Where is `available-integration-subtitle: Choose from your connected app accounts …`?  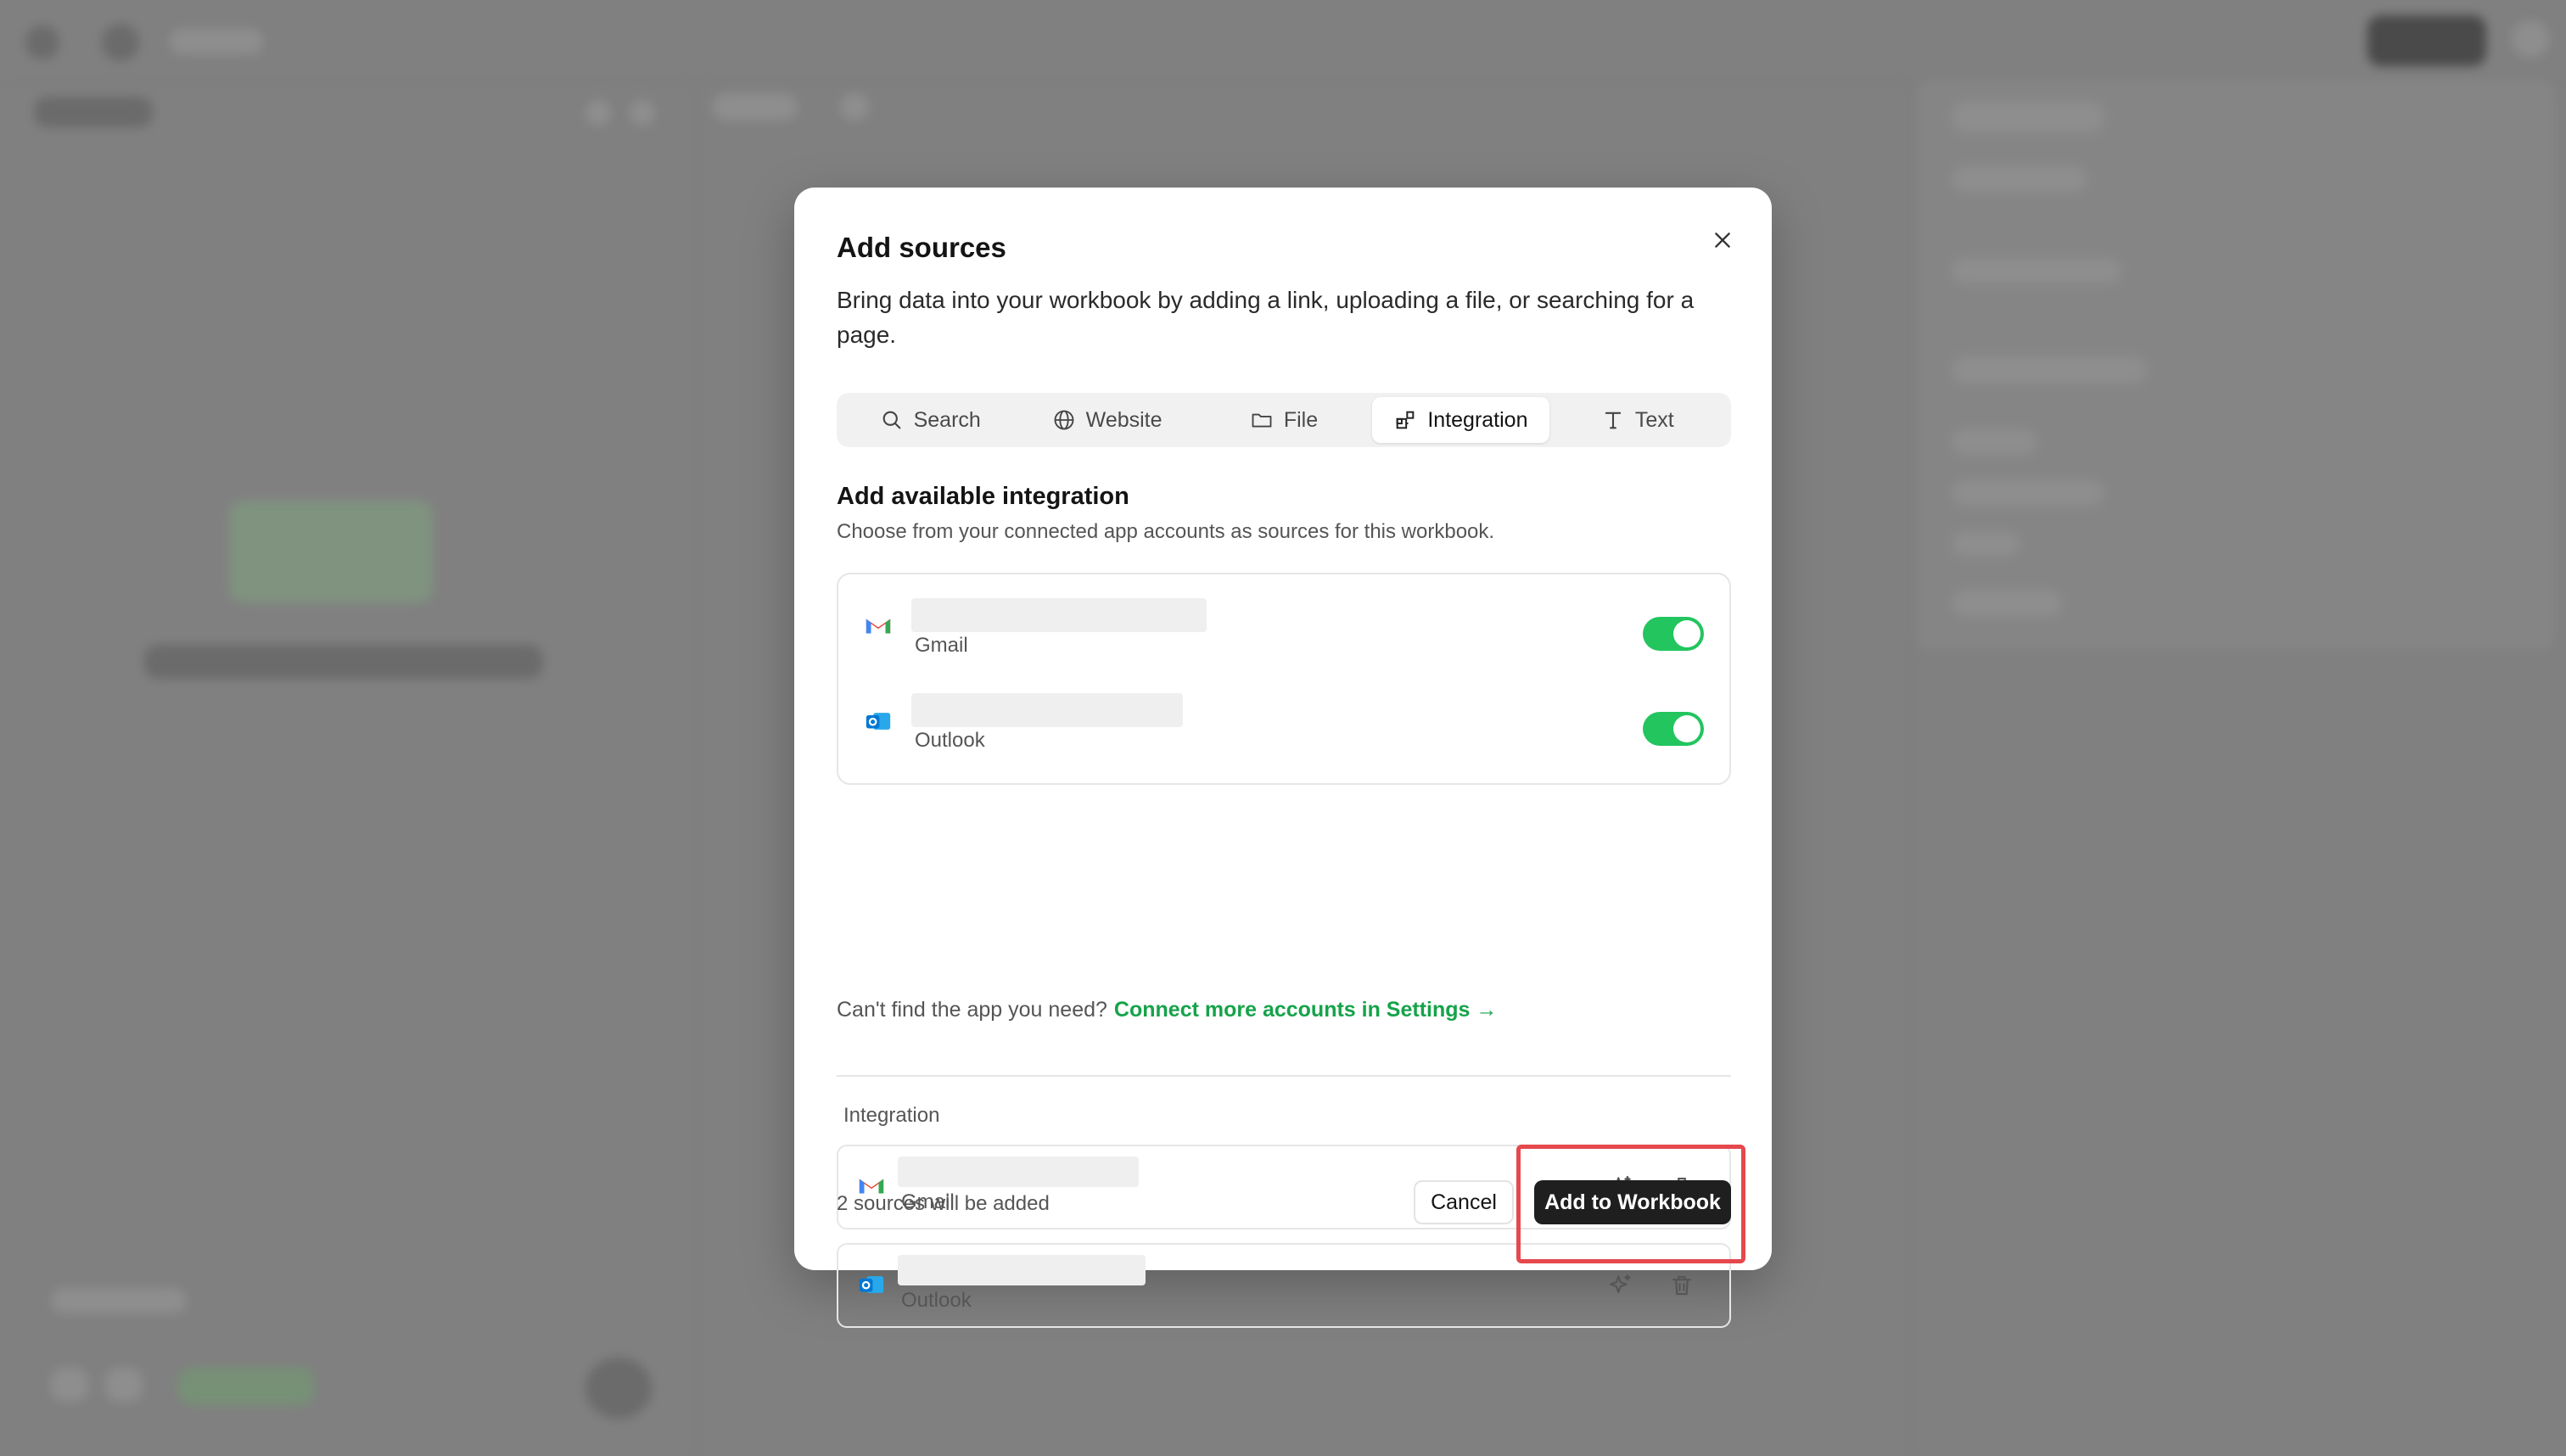 available-integration-subtitle: Choose from your connected app accounts … is located at coordinates (1166, 531).